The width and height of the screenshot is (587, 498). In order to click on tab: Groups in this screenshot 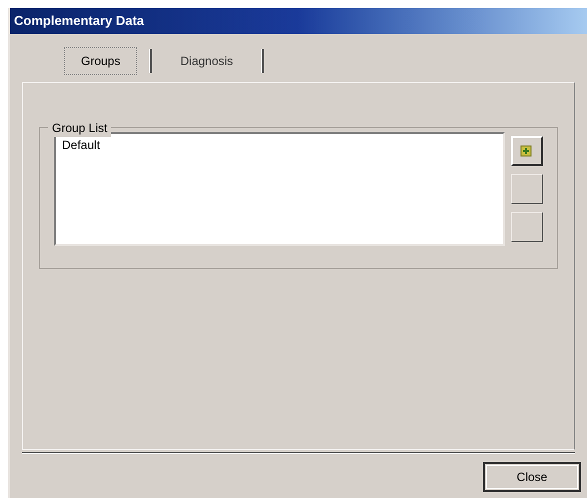, I will do `click(101, 61)`.